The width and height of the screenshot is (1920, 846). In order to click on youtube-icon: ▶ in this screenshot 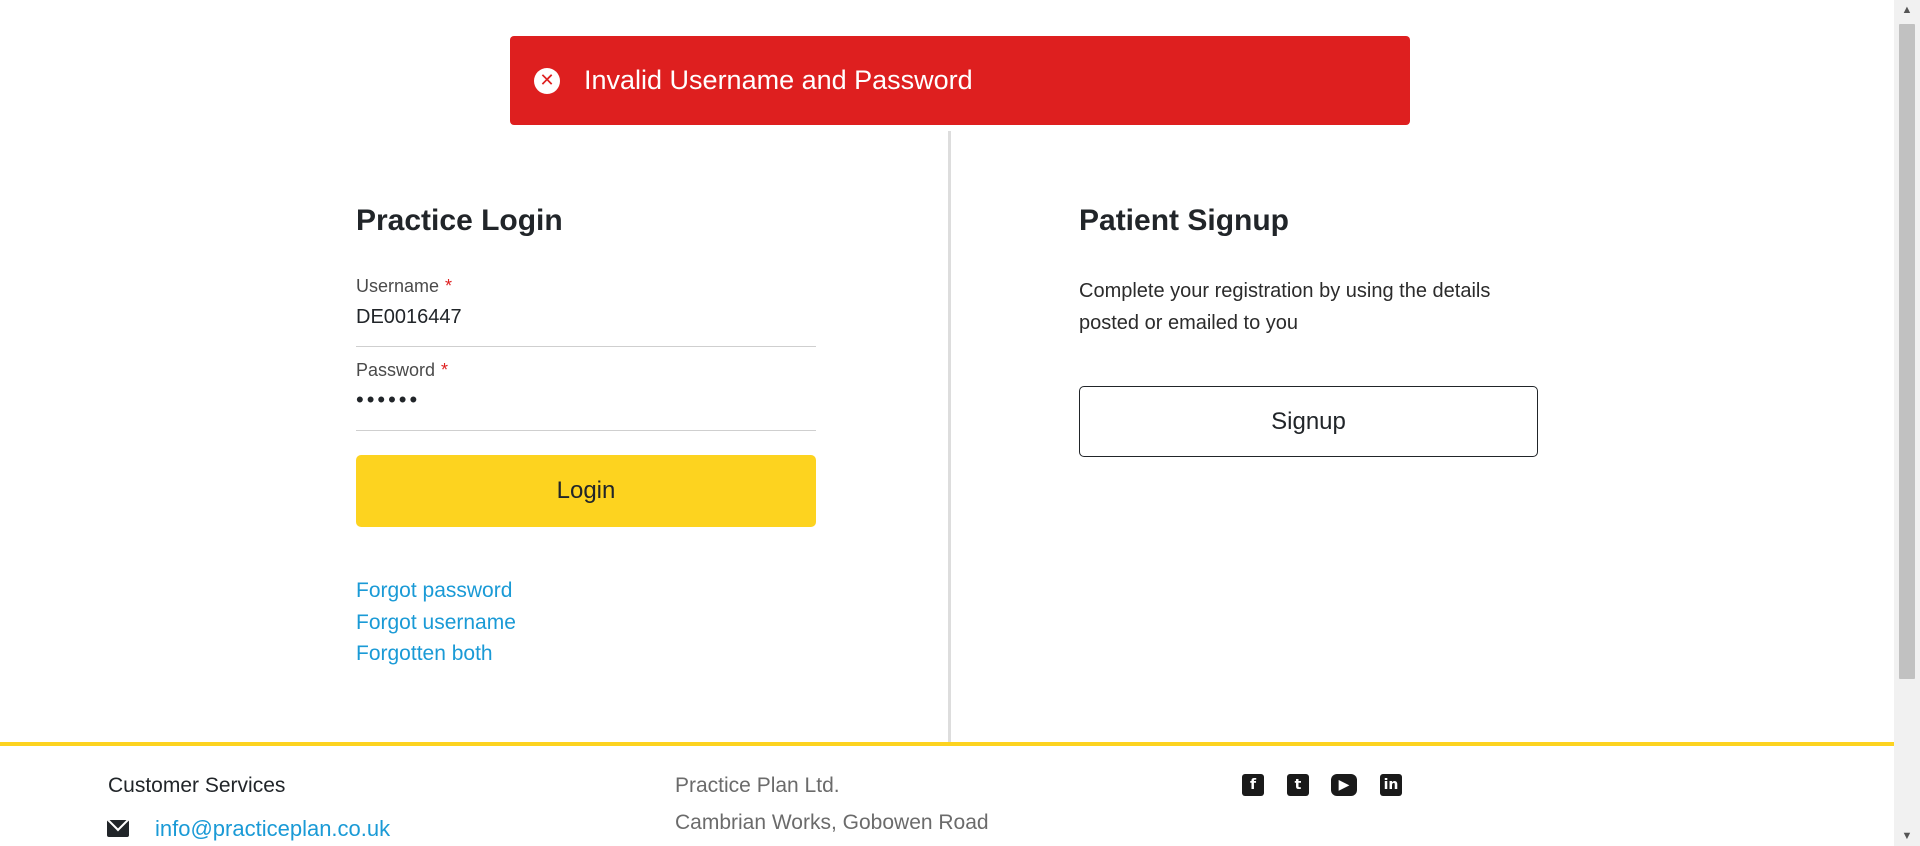, I will do `click(1344, 785)`.